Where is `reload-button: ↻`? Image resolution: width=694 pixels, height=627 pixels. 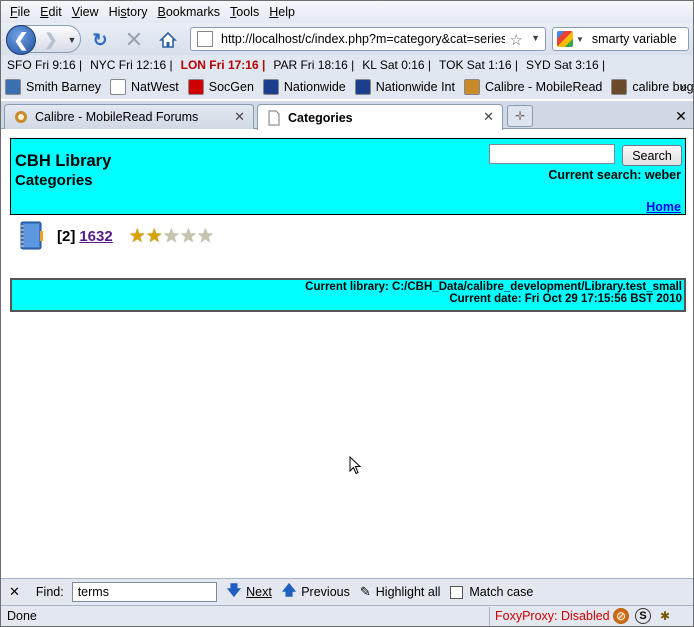 reload-button: ↻ is located at coordinates (100, 40).